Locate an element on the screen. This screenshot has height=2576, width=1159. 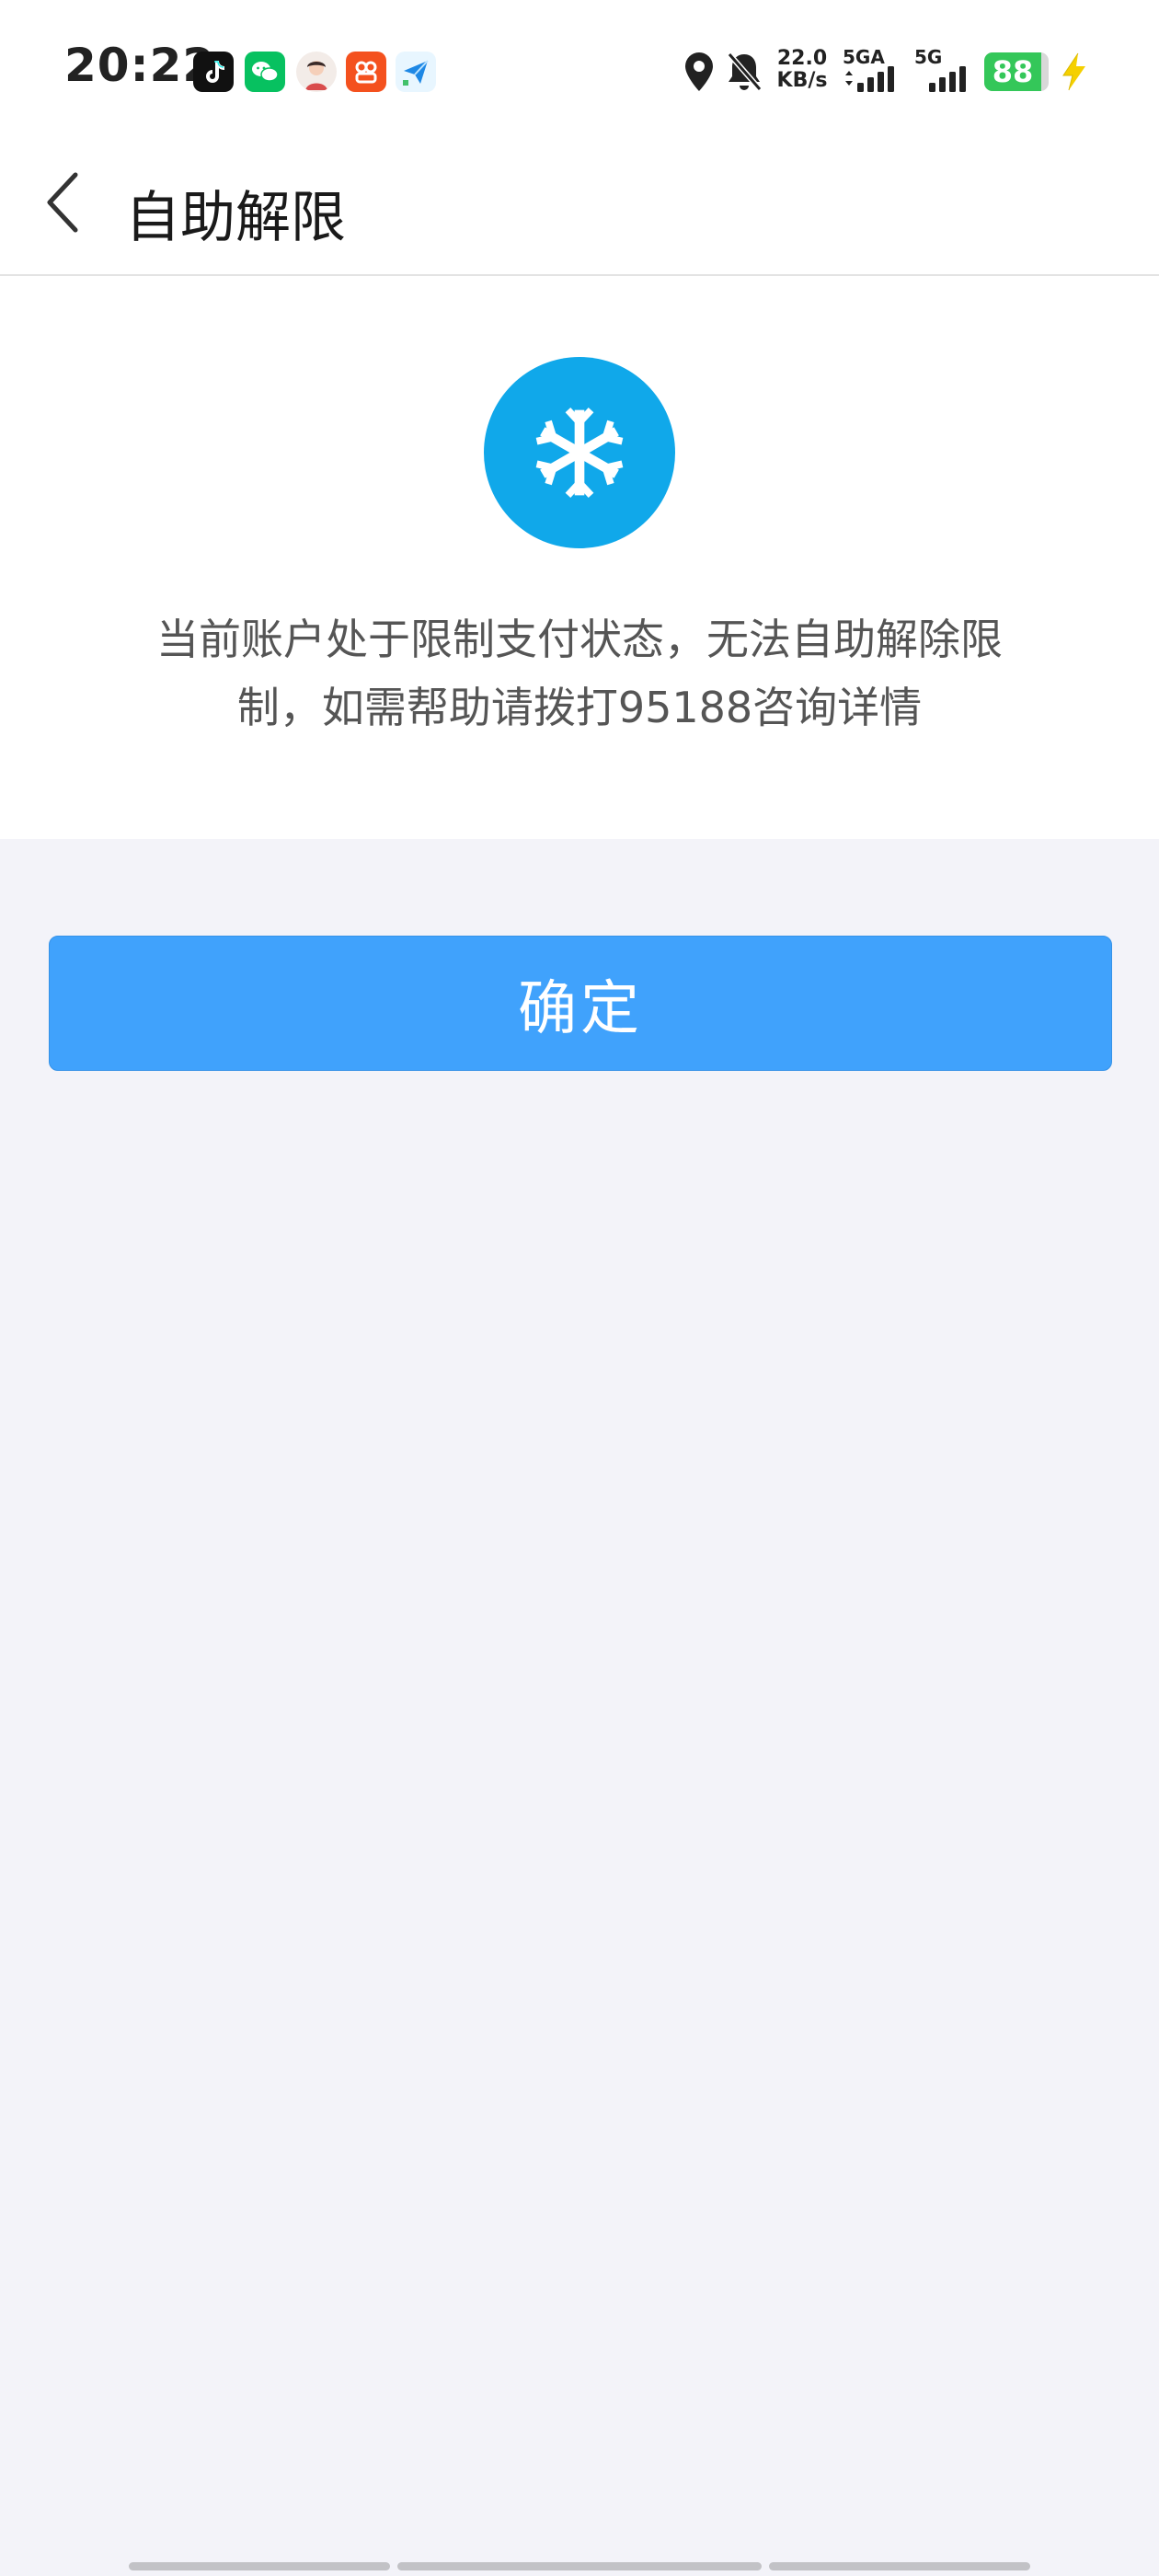
freeze-badge is located at coordinates (579, 452).